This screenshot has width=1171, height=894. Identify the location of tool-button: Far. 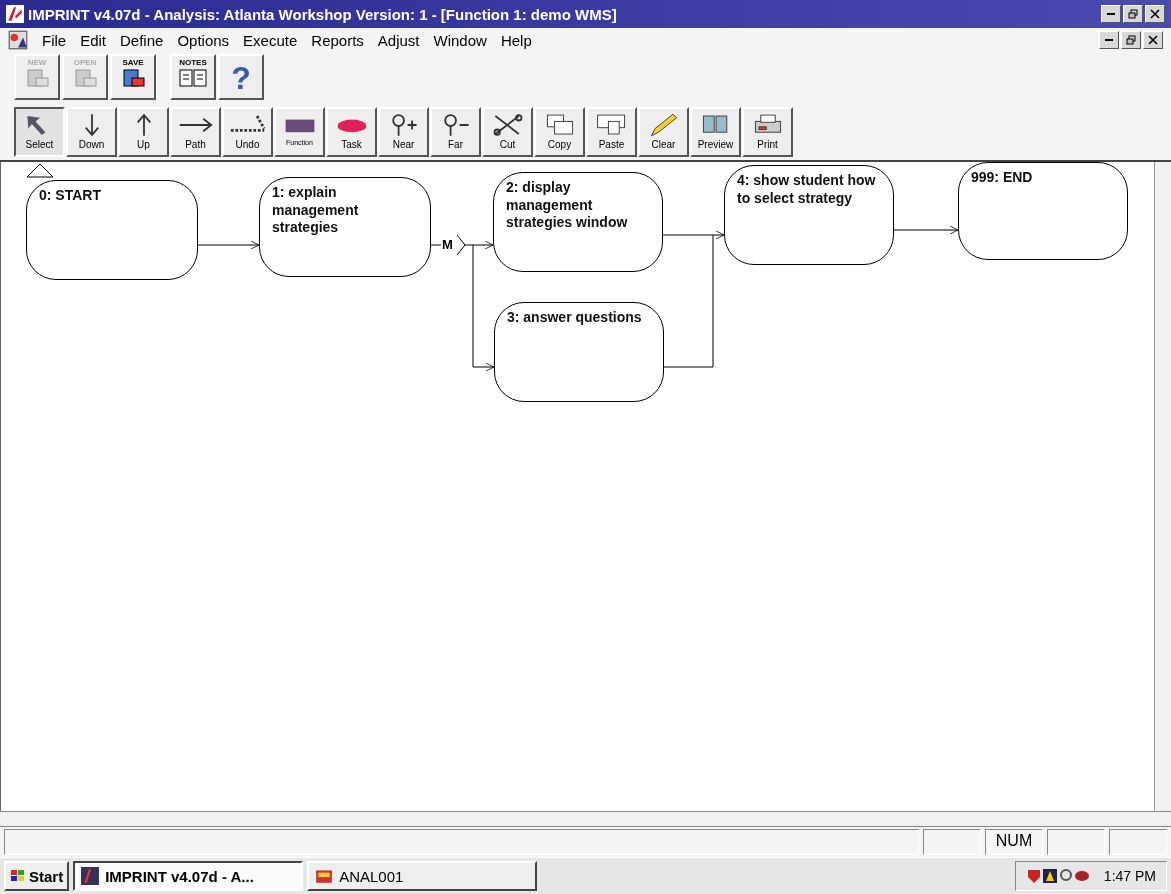
(455, 132).